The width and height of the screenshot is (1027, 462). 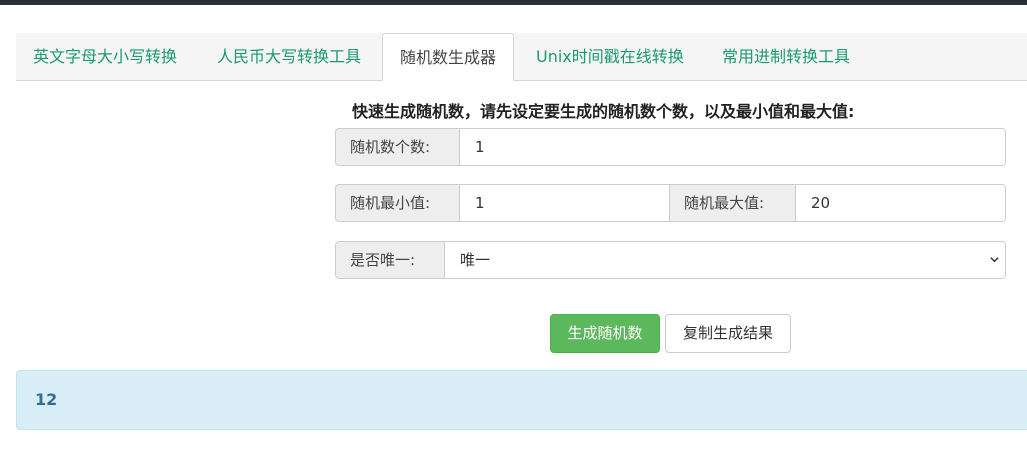 I want to click on tab-case-converter: 英文字母大小写转换, so click(x=105, y=56).